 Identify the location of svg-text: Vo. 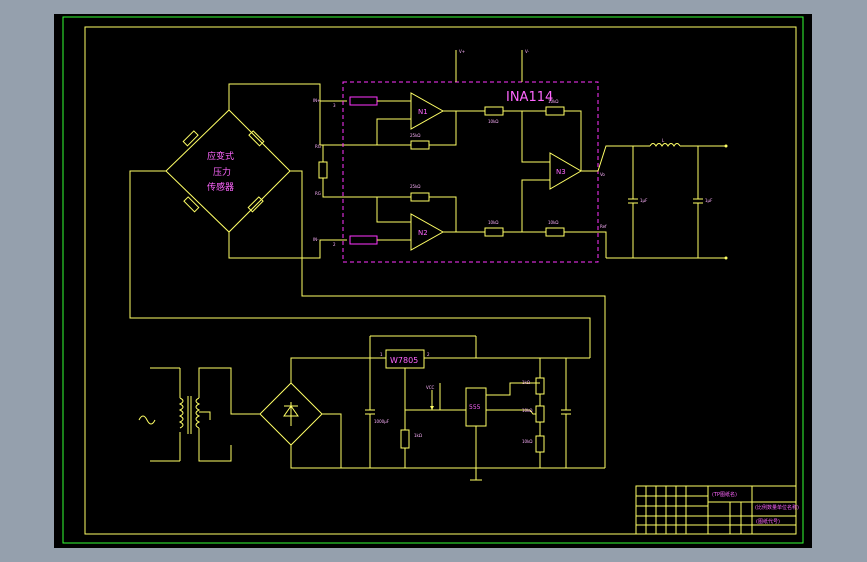
(602, 174).